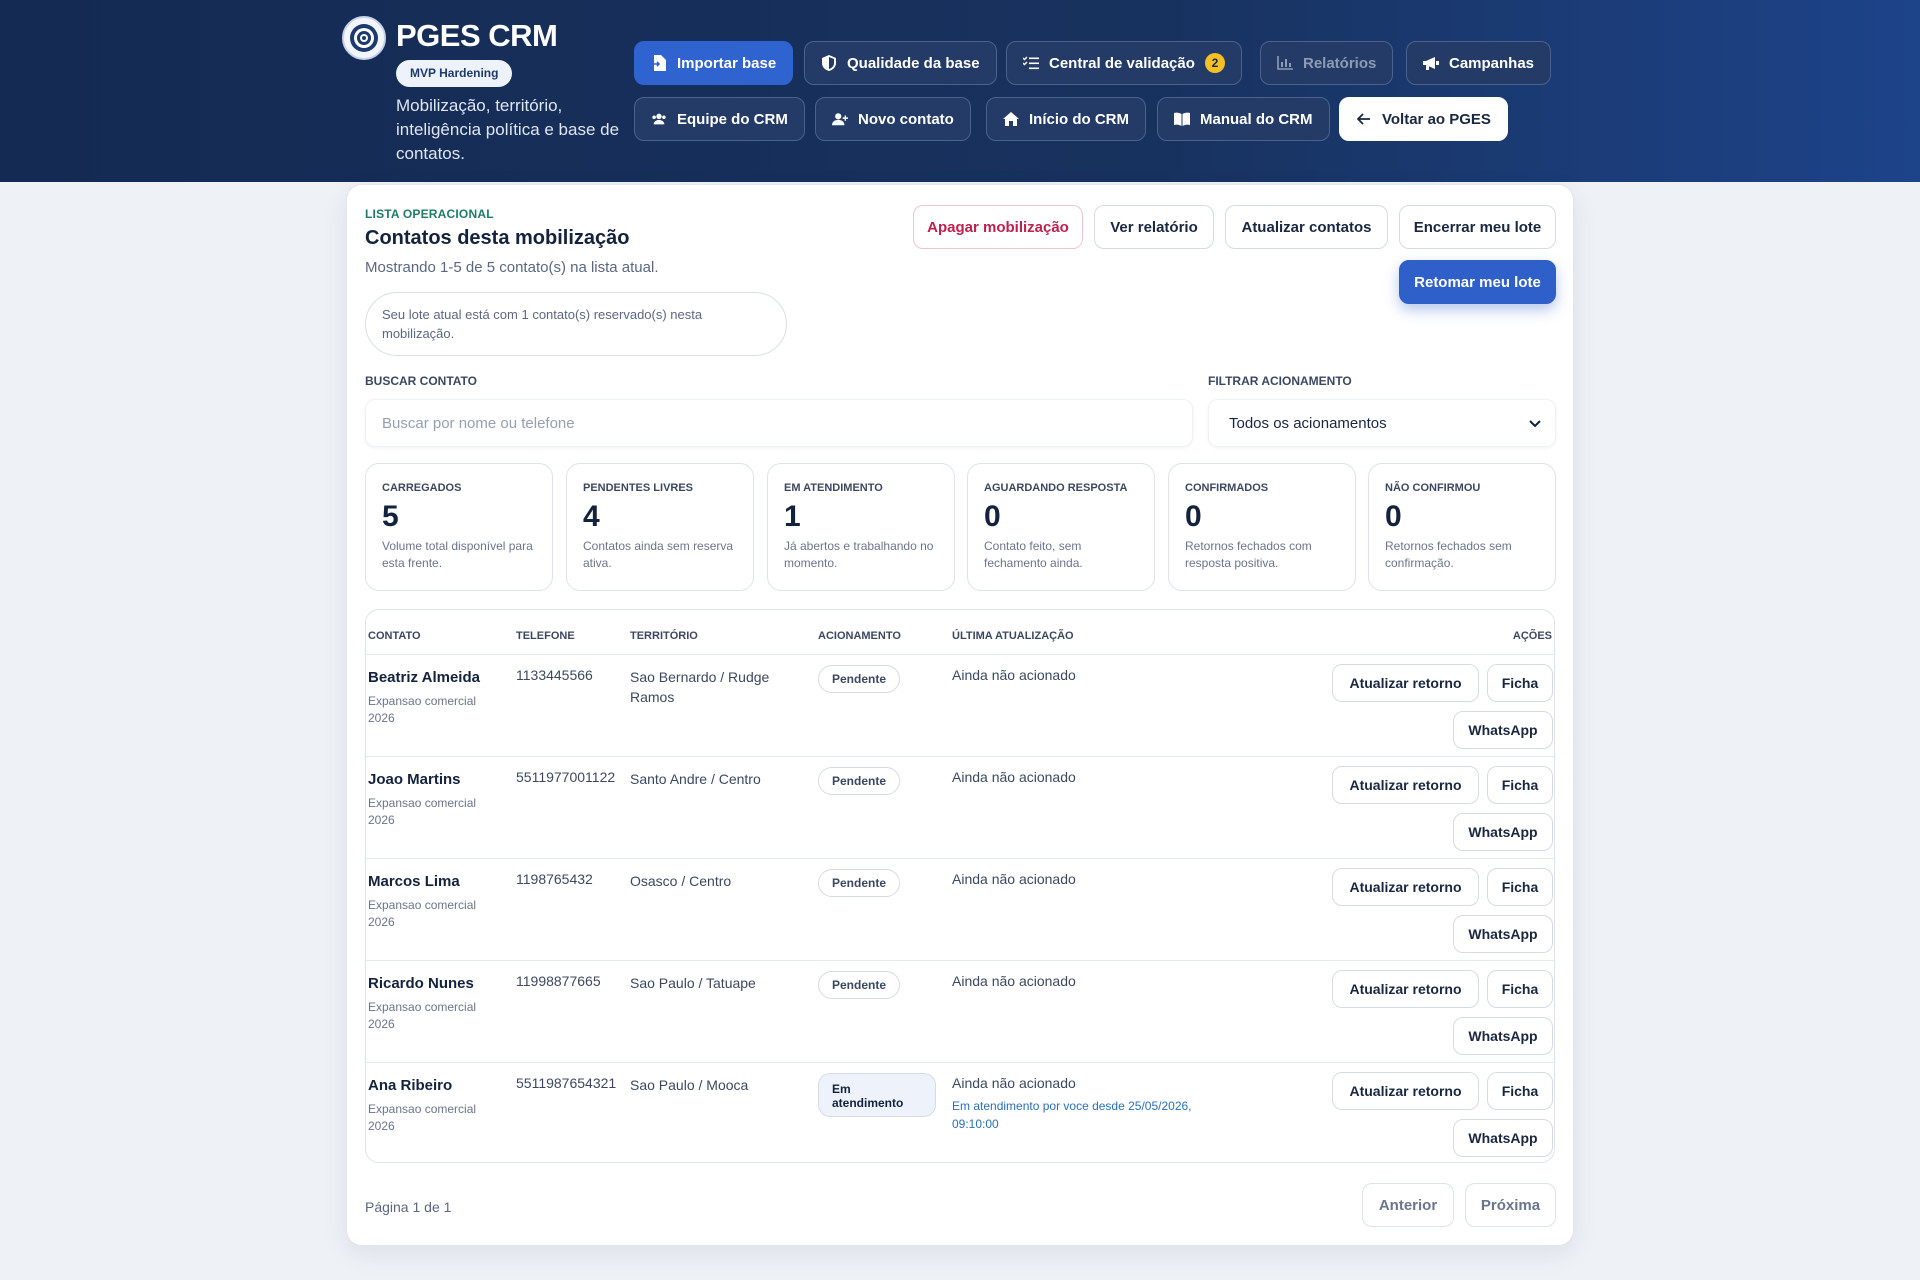 The height and width of the screenshot is (1280, 1920). I want to click on users-icon, so click(659, 119).